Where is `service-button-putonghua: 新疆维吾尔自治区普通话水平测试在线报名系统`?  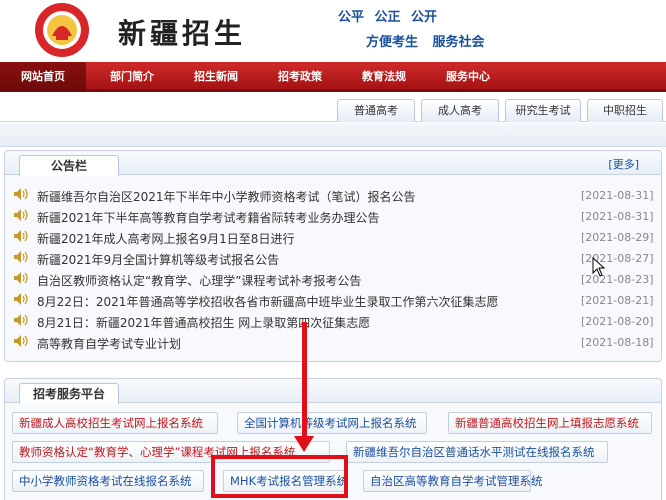
service-button-putonghua: 新疆维吾尔自治区普通话水平测试在线报名系统 is located at coordinates (477, 452).